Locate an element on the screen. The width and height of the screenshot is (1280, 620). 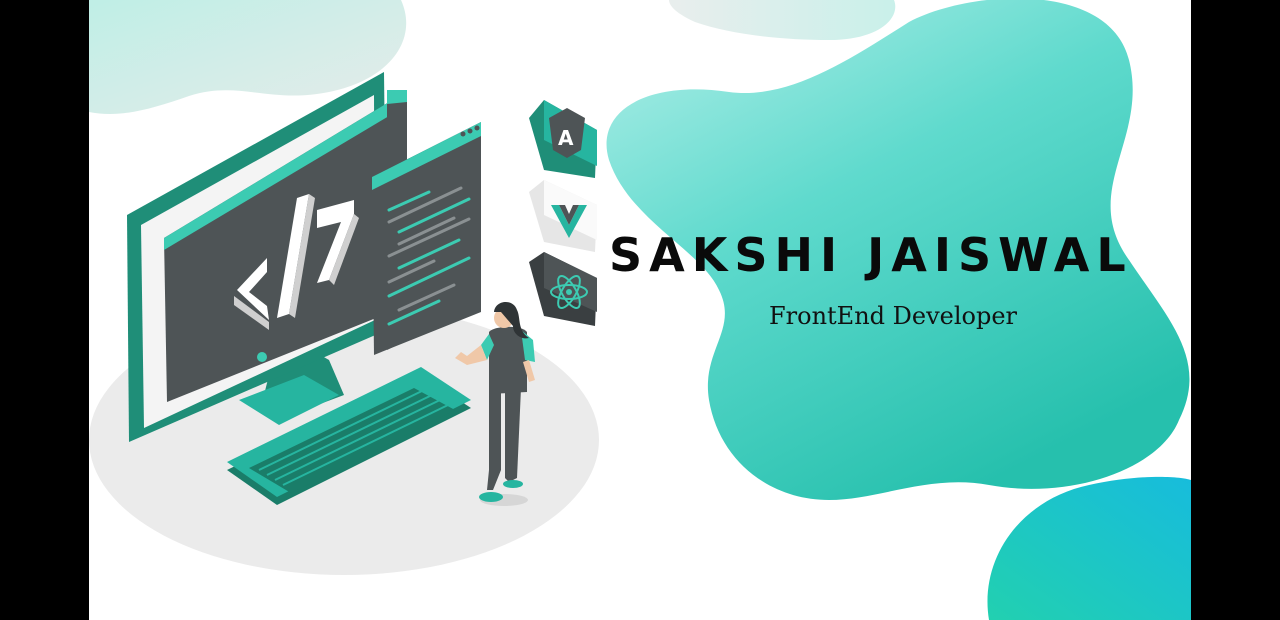
vue-icon is located at coordinates (563, 216).